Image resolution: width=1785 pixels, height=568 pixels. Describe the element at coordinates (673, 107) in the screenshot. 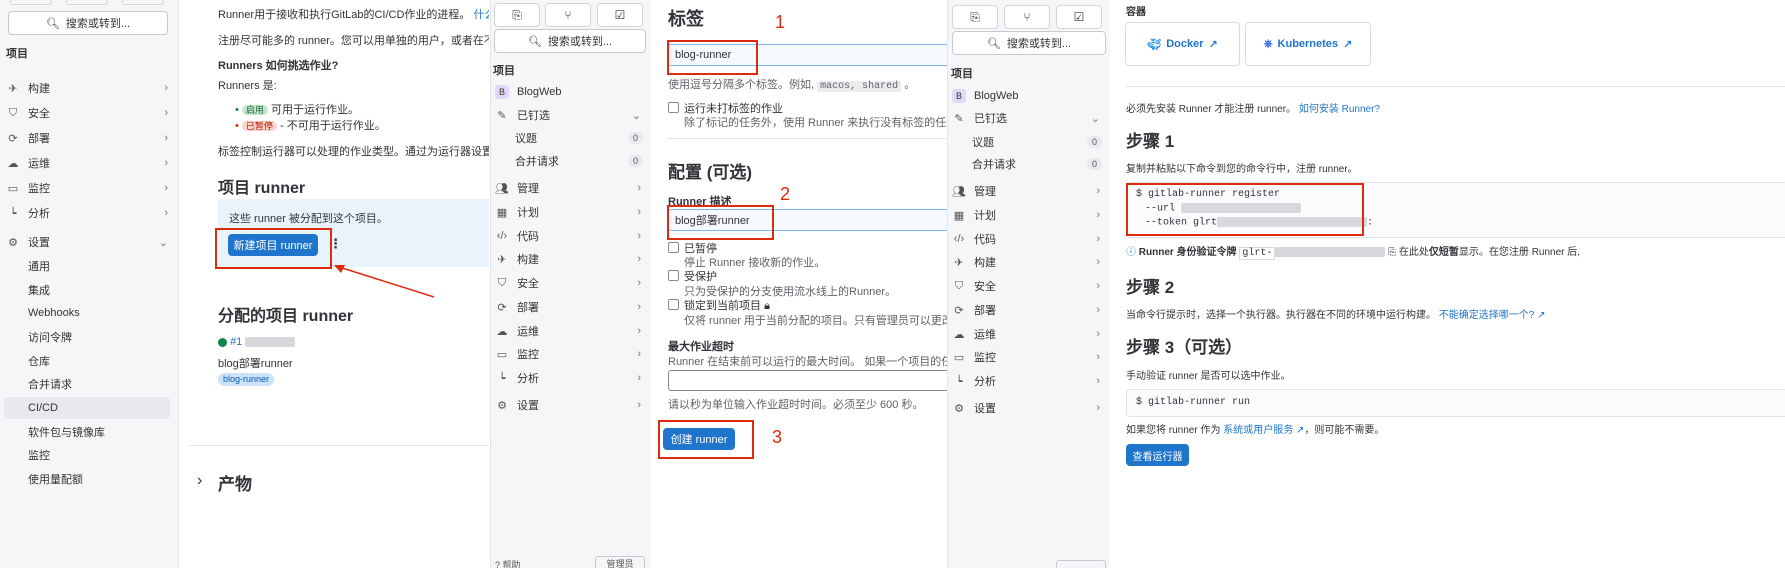

I see `run-untagged-checkbox` at that location.